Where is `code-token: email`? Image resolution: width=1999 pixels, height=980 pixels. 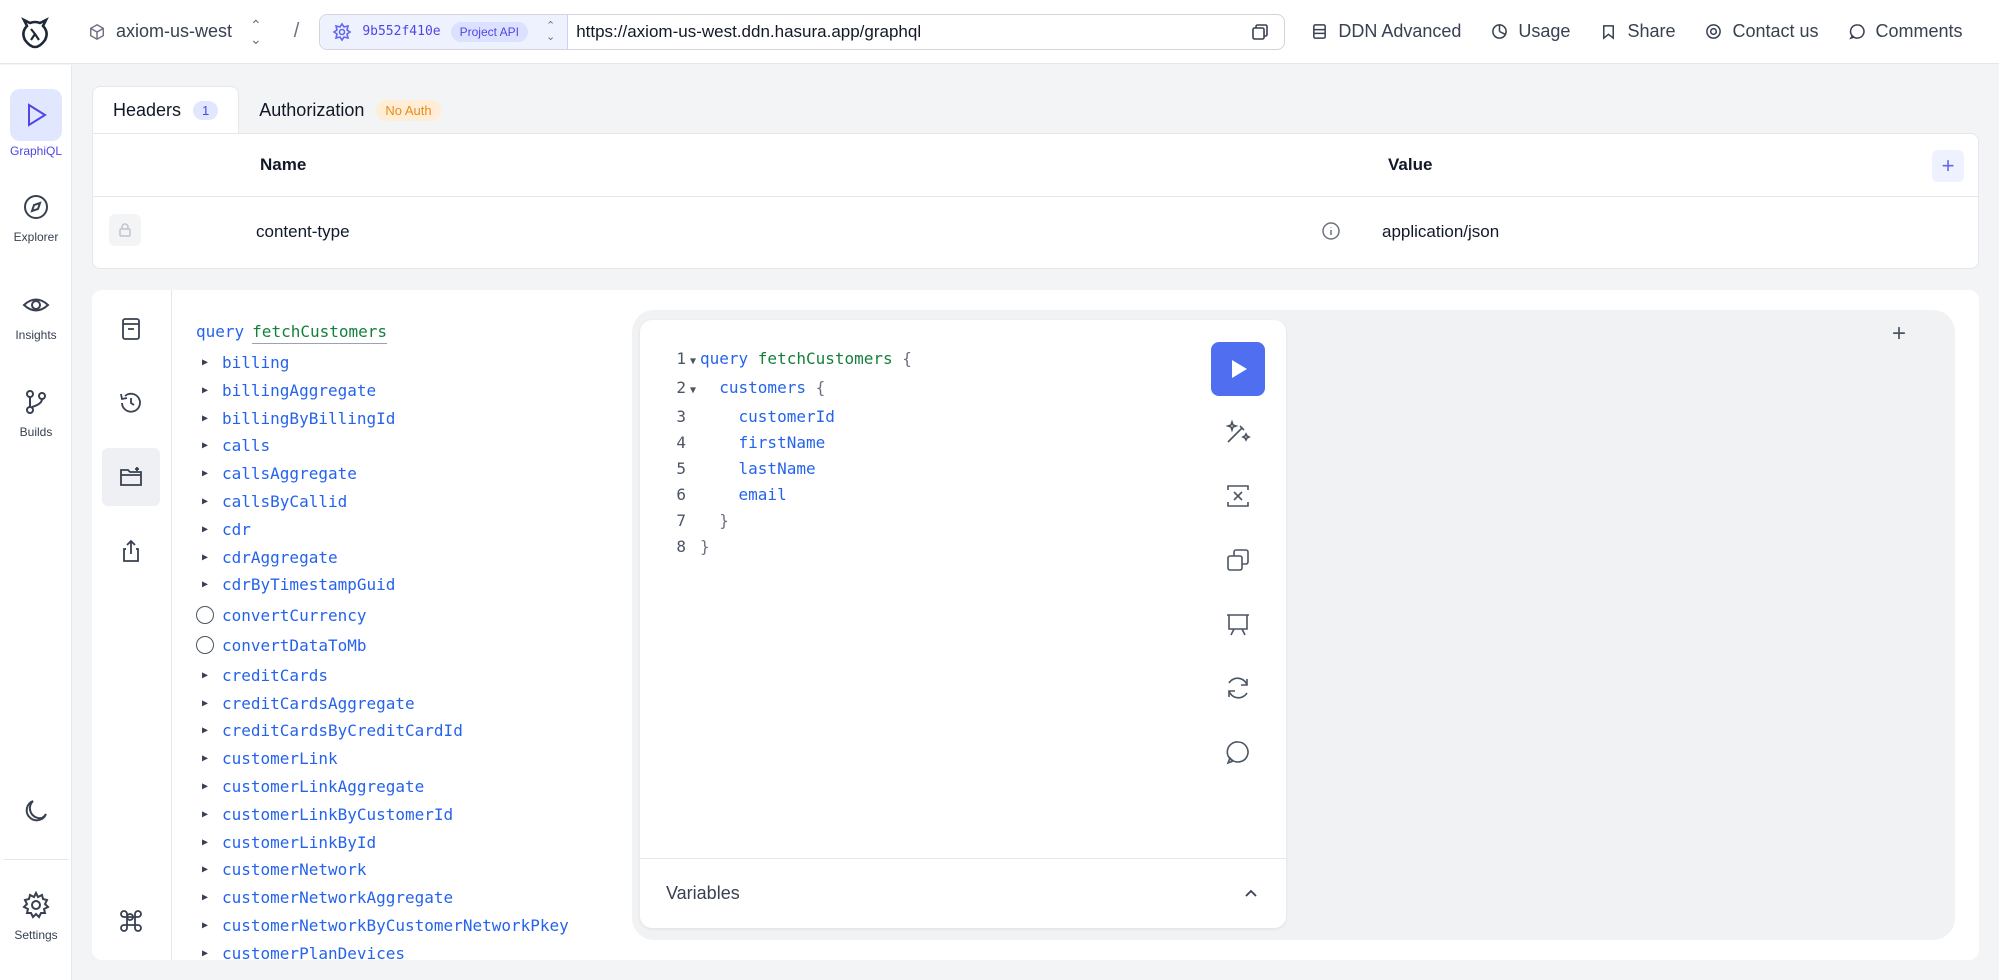 code-token: email is located at coordinates (743, 494).